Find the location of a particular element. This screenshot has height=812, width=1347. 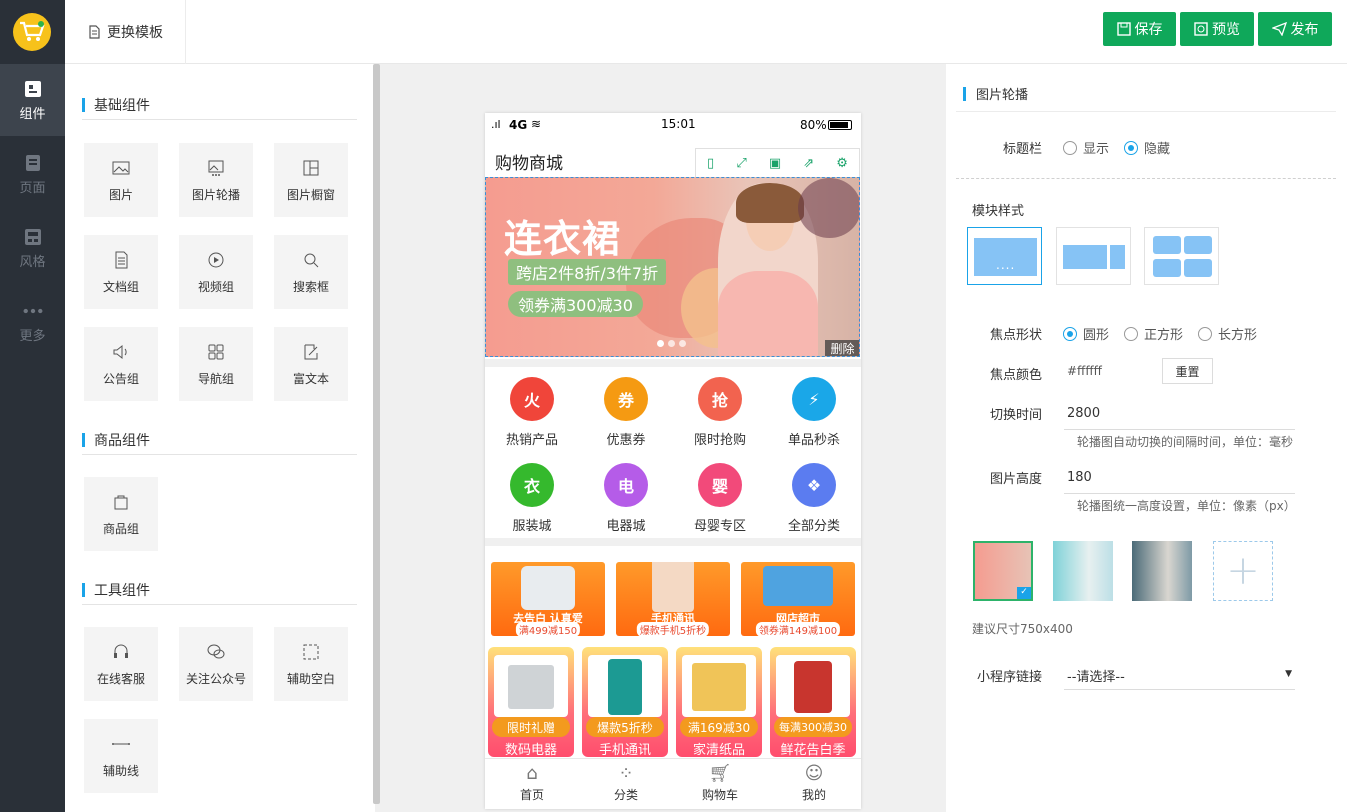

mini-program-link-label: 小程序链接 is located at coordinates (1010, 677).